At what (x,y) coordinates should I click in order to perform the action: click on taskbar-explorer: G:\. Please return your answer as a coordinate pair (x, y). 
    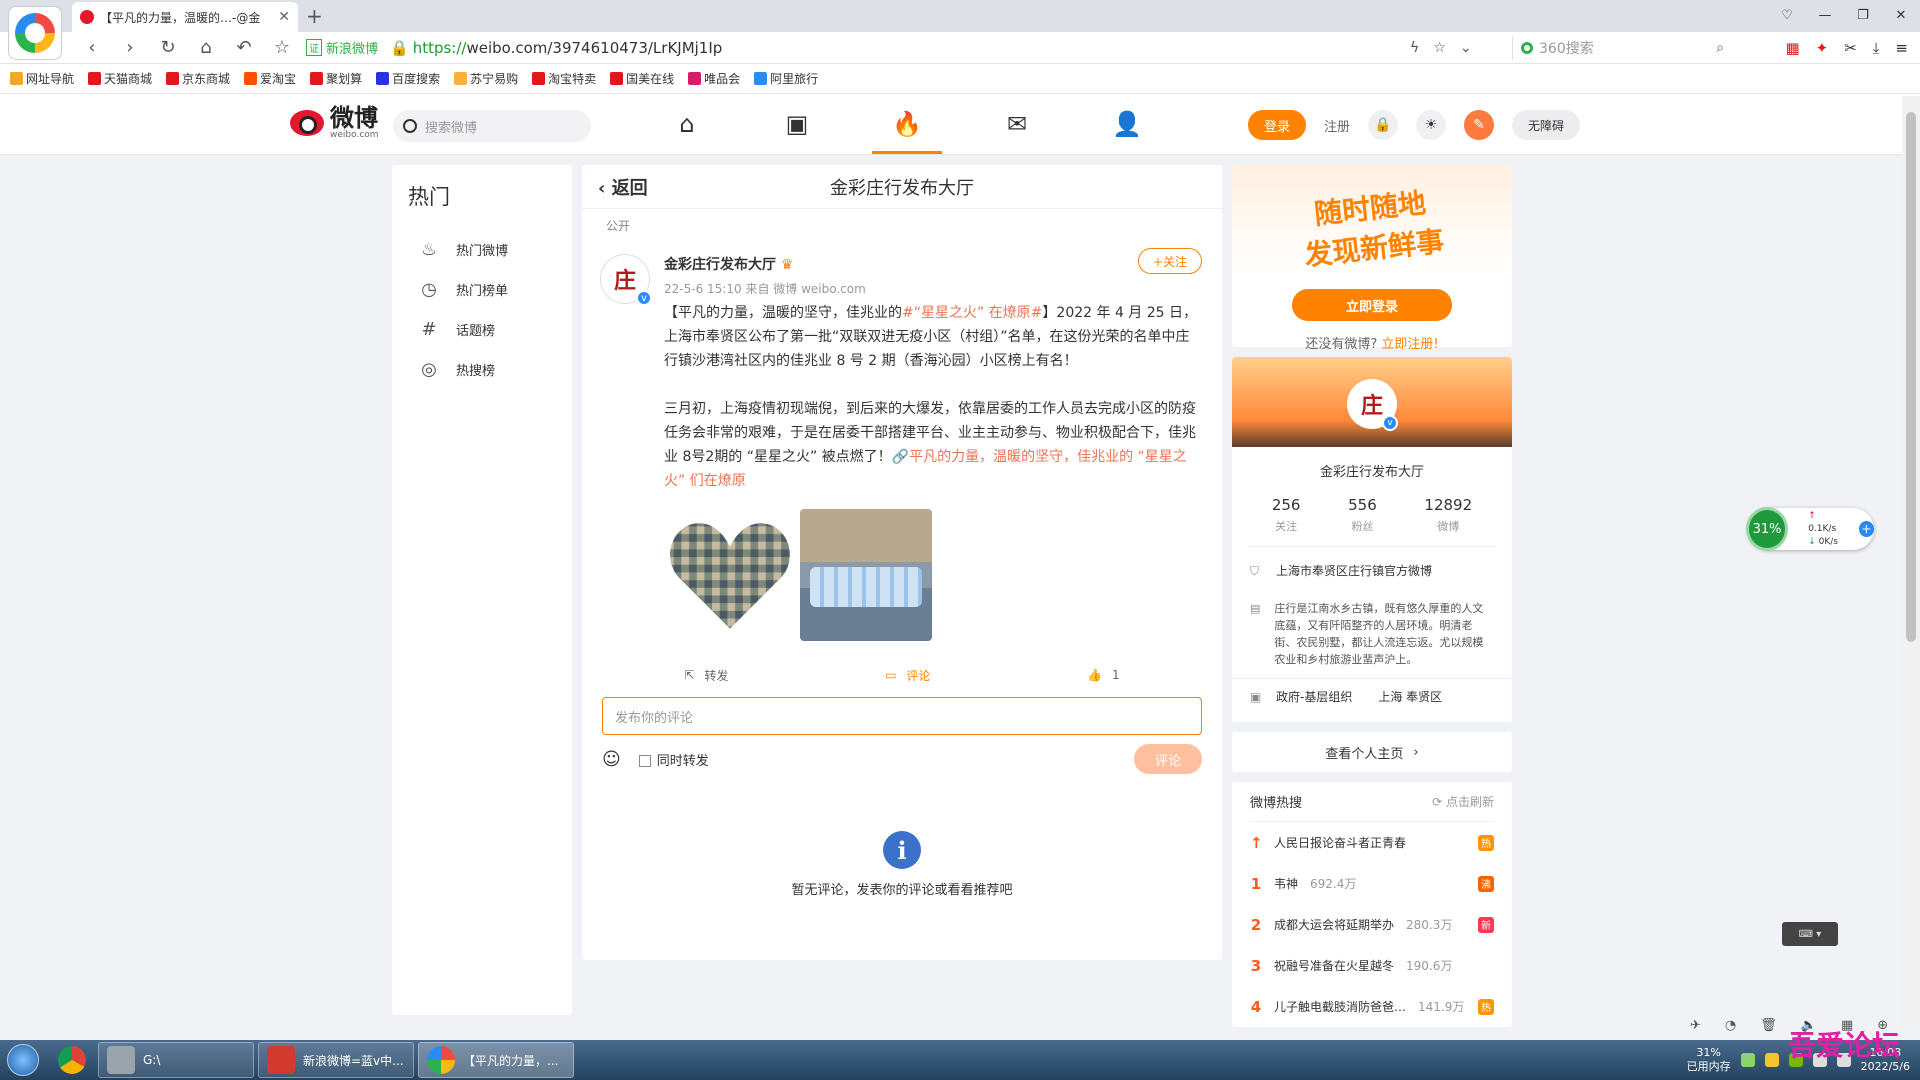
    Looking at the image, I should click on (176, 1060).